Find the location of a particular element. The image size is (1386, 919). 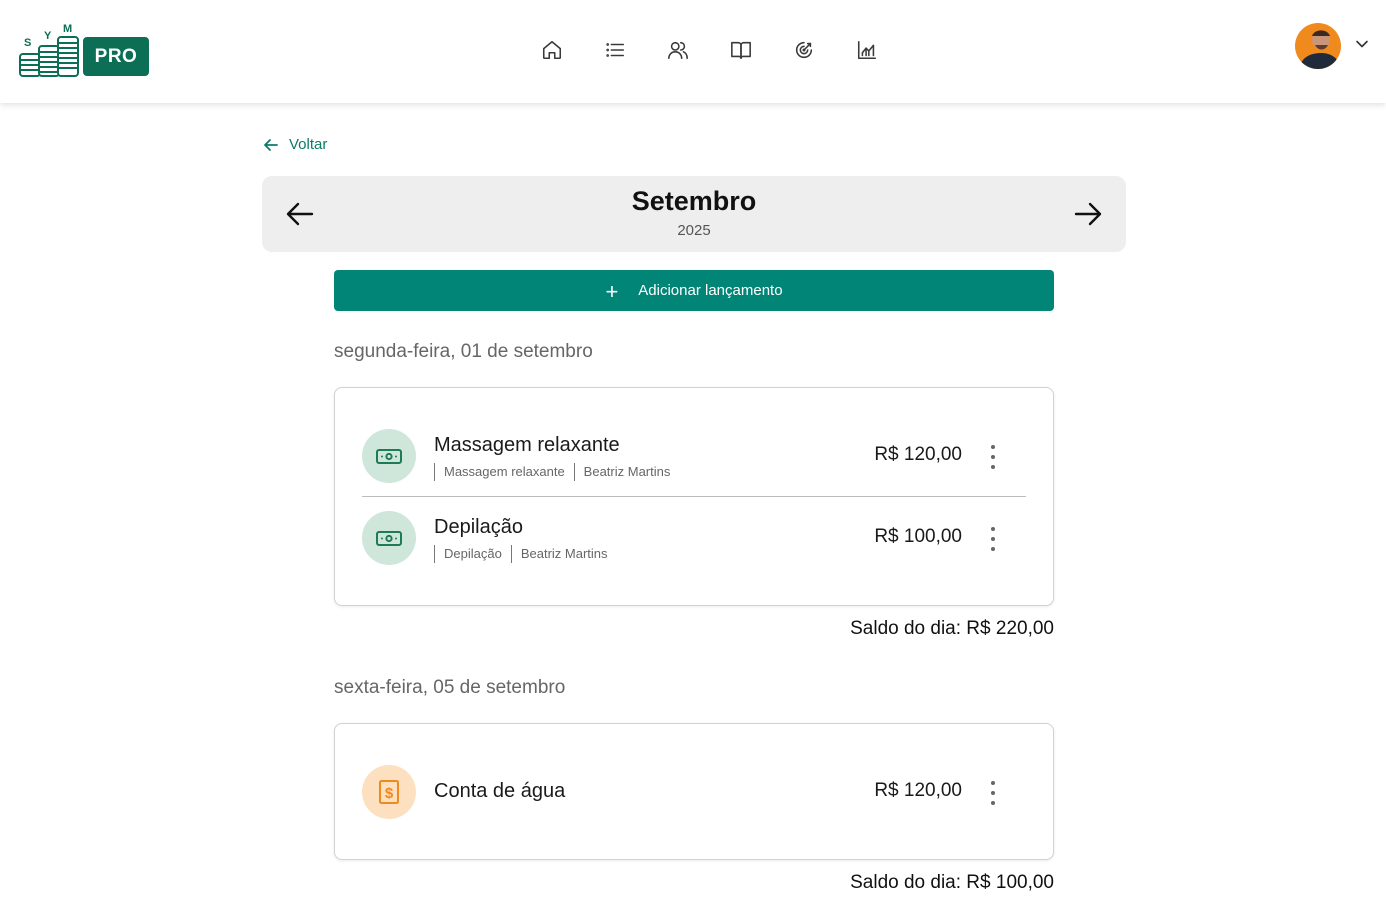

next-month-button is located at coordinates (1088, 214).